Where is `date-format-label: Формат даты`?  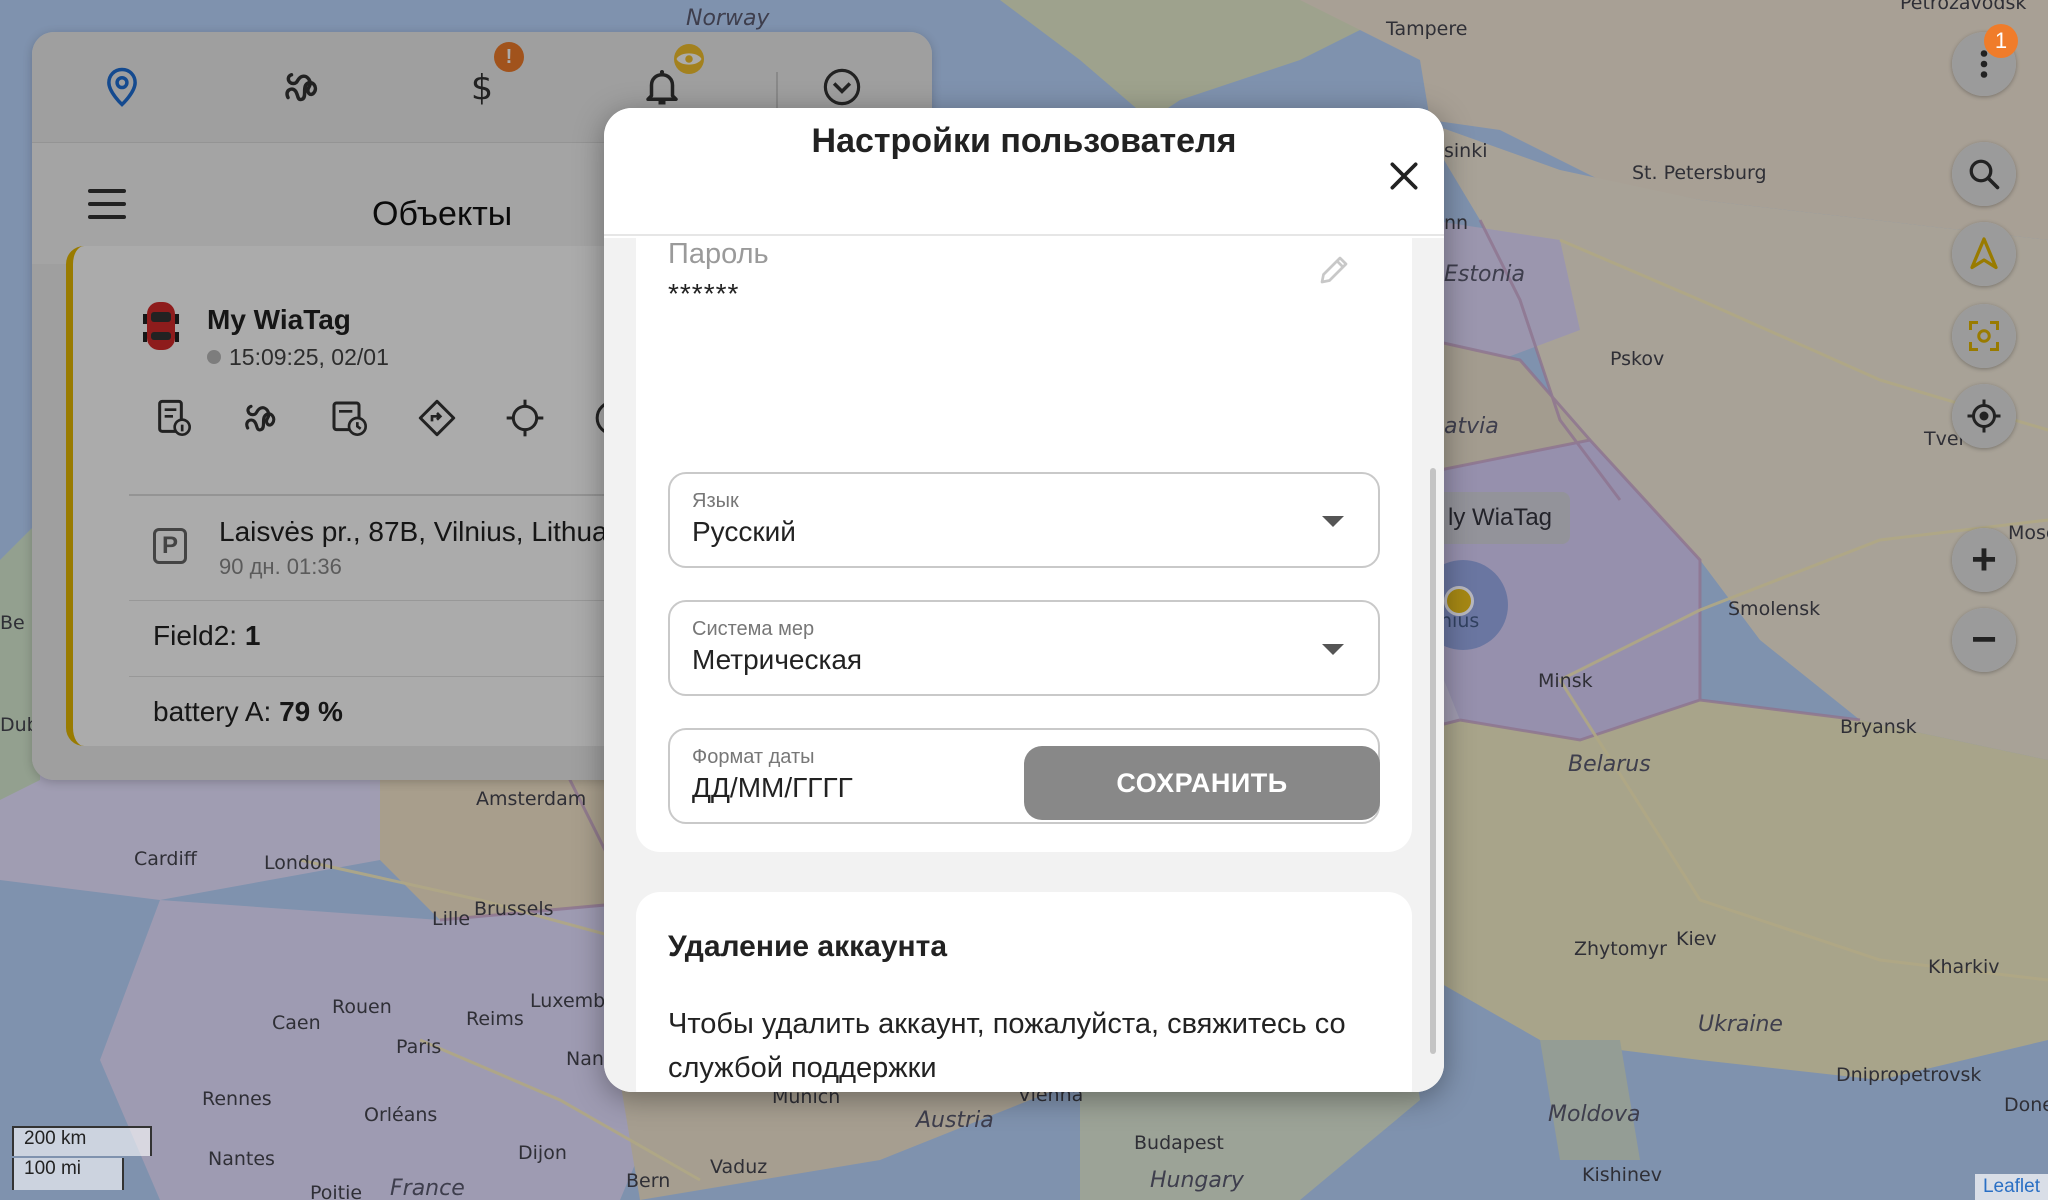 date-format-label: Формат даты is located at coordinates (753, 757).